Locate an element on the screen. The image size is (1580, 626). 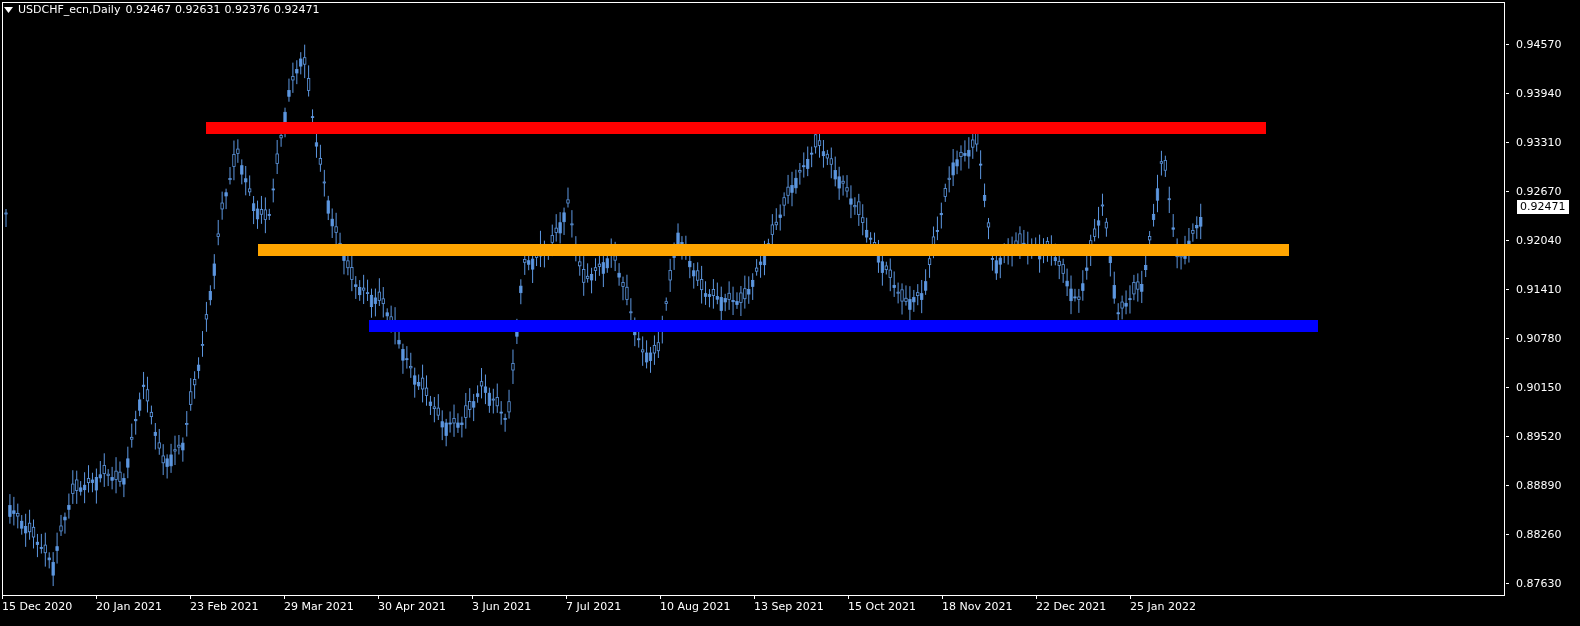
price-label: 0.93310 is located at coordinates (1539, 142).